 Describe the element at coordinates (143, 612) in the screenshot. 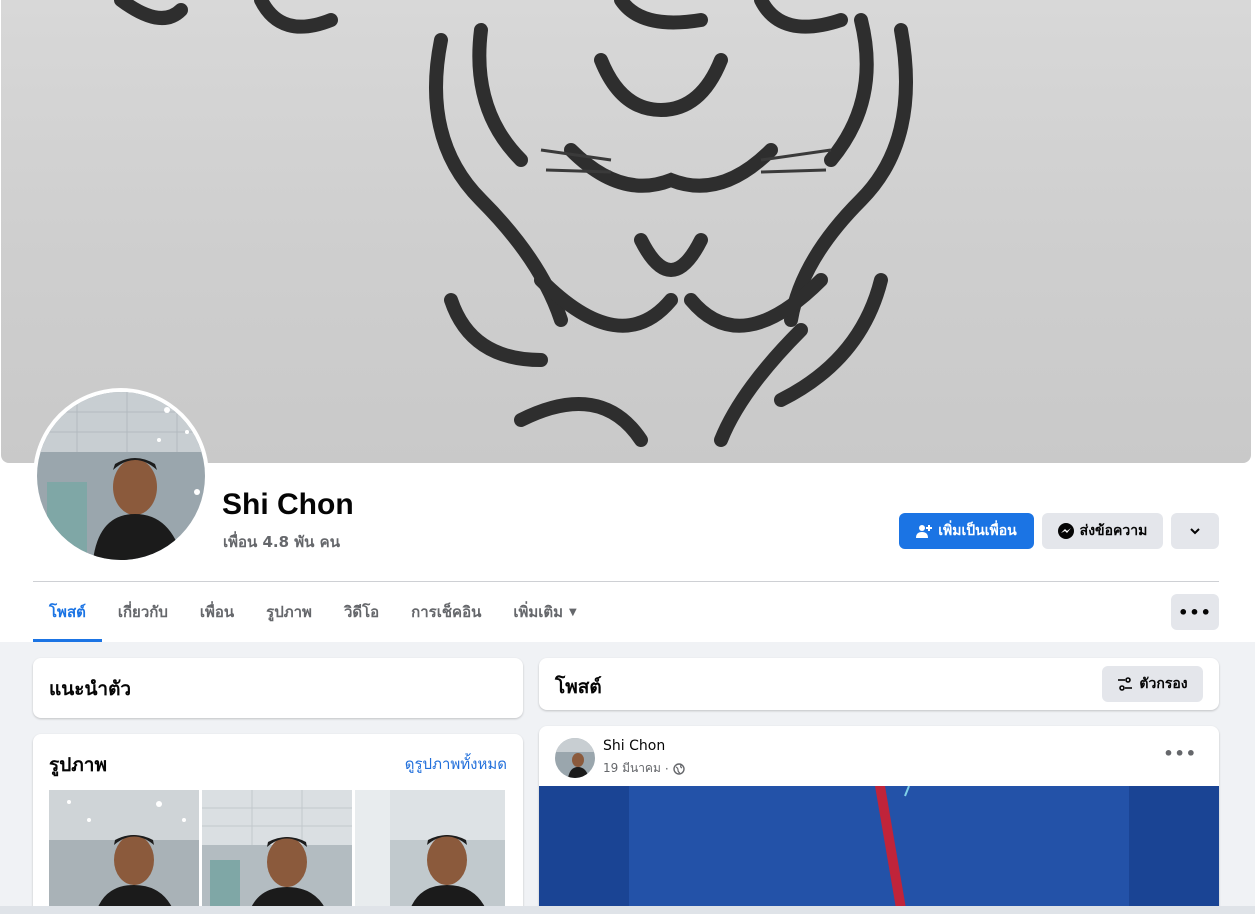

I see `tab-about: เกี่ยวกับ` at that location.